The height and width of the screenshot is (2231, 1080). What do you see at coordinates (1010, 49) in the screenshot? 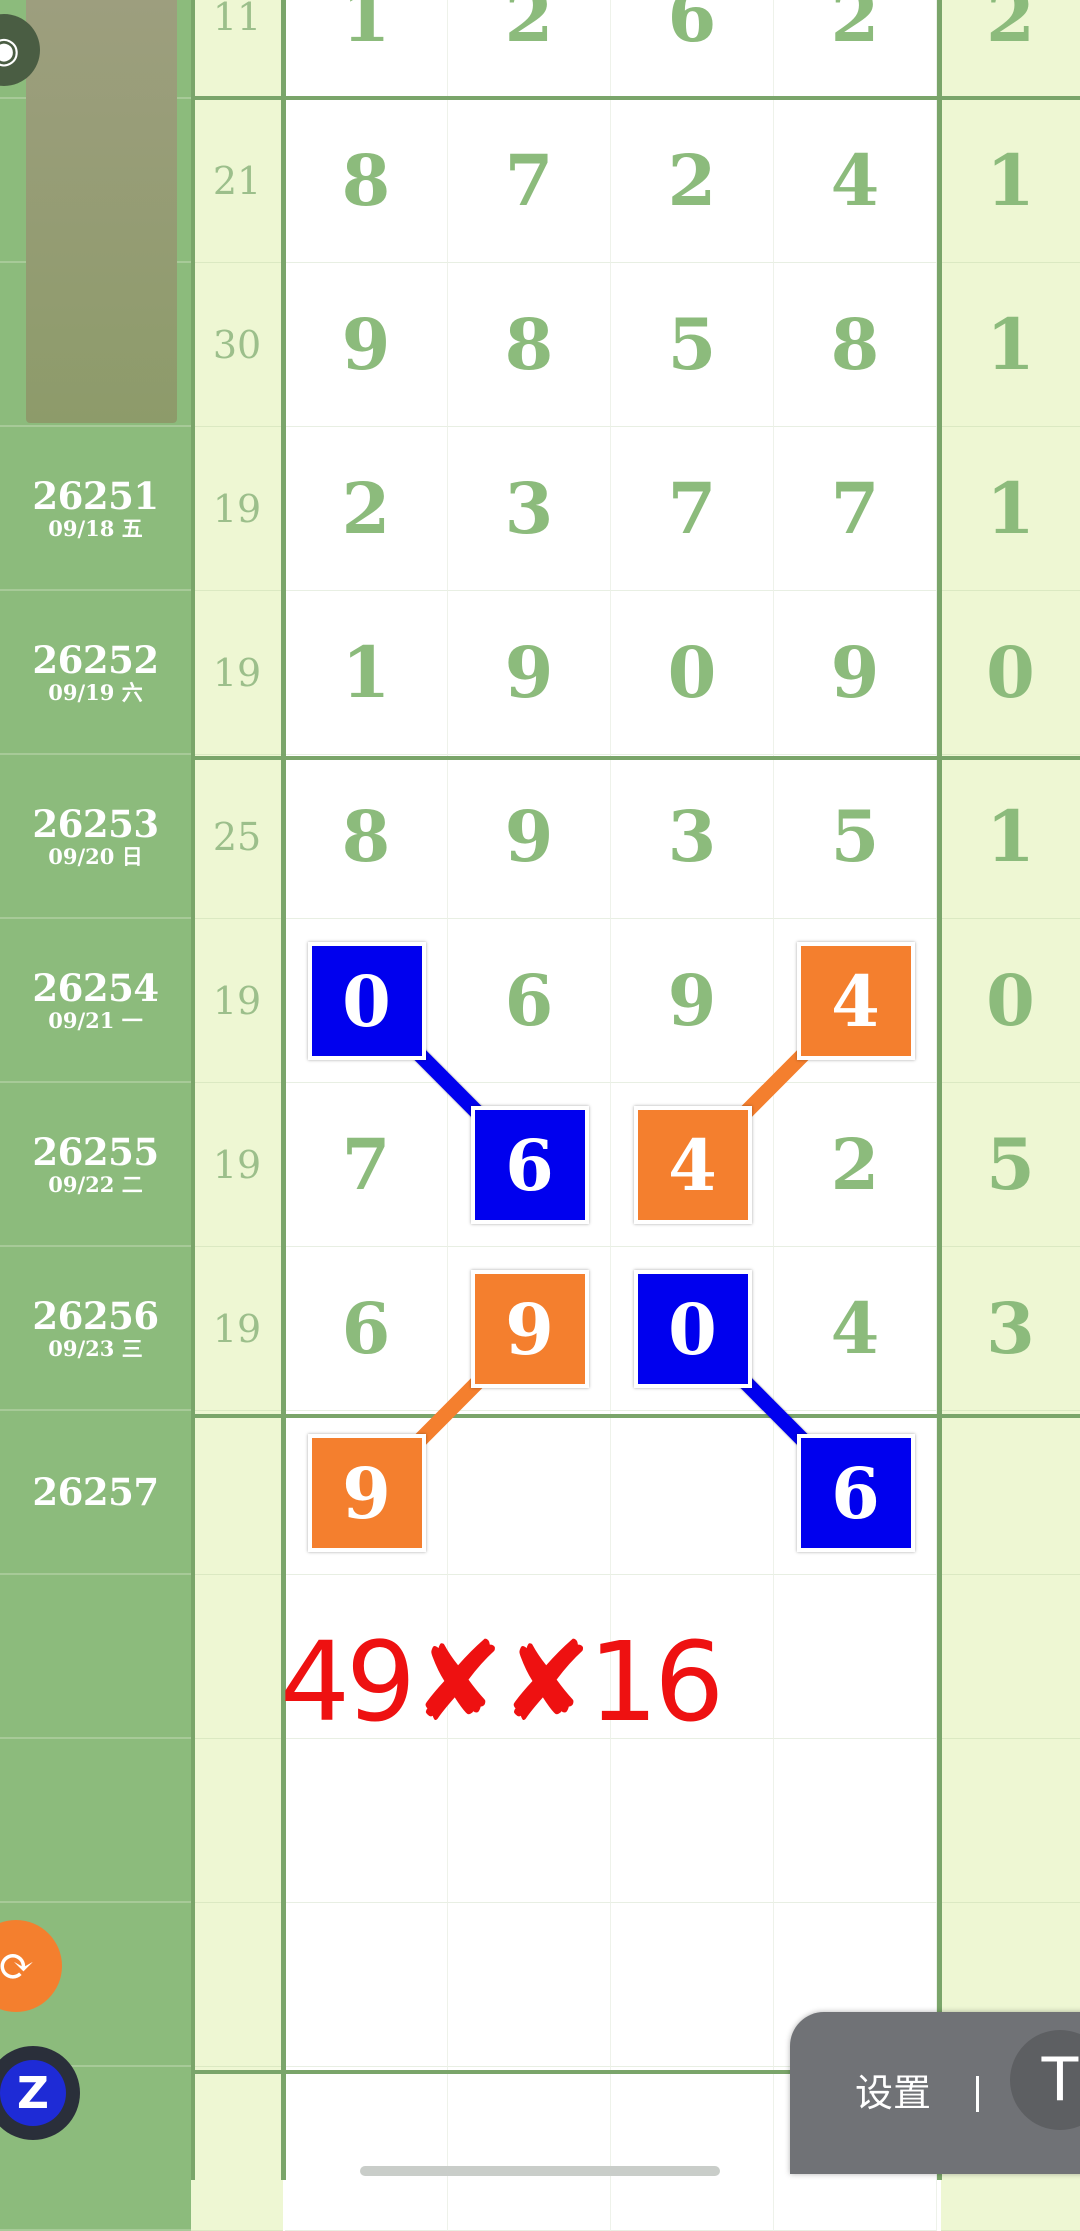
I see `last-digit-cell: 2` at bounding box center [1010, 49].